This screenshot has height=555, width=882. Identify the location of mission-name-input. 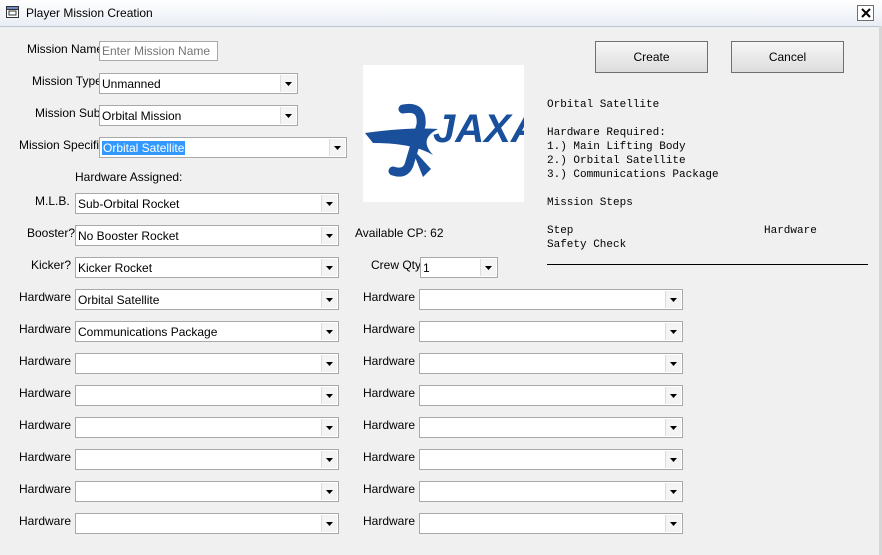
(158, 51).